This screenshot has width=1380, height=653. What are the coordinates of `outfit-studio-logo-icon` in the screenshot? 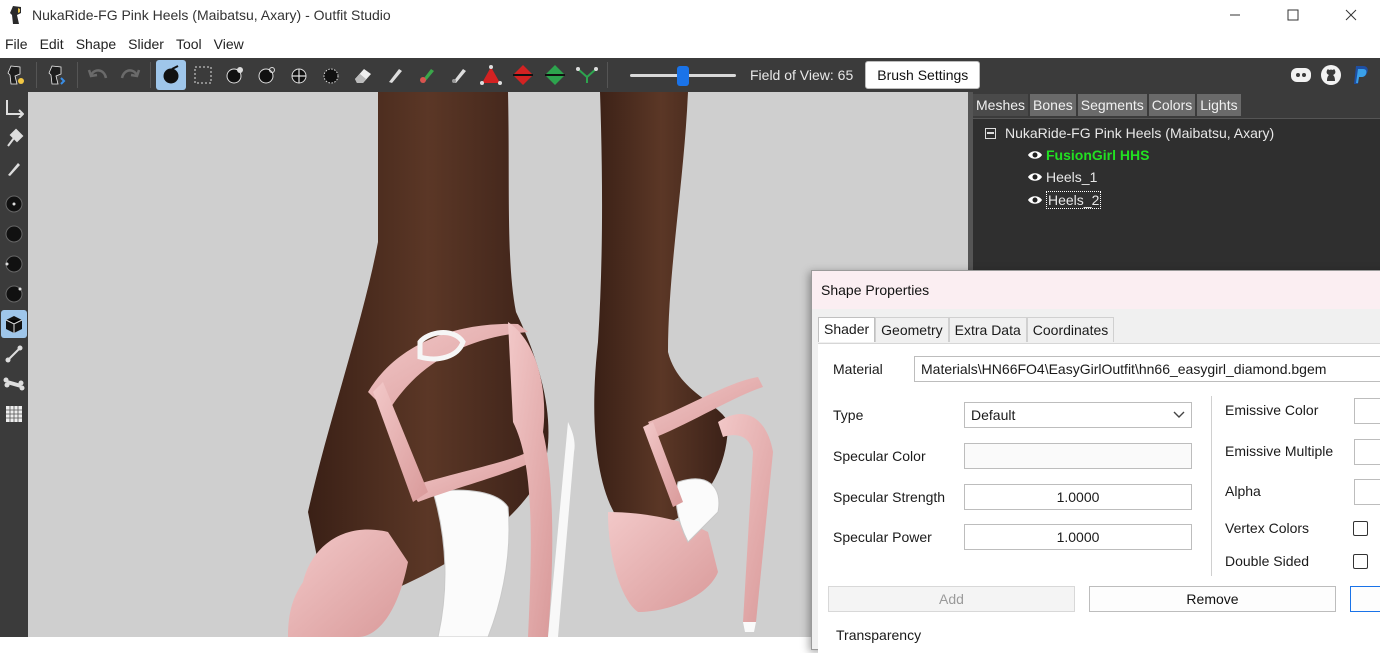 It's located at (17, 15).